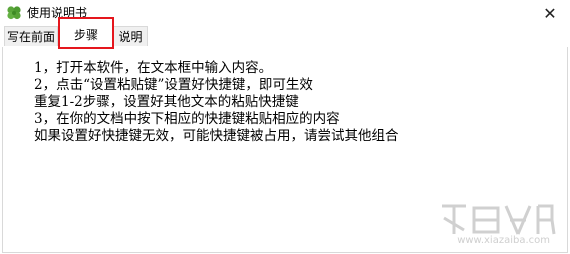 The image size is (570, 254). Describe the element at coordinates (166, 102) in the screenshot. I see `instruction-line: 重复1-2步骤，设置好其他文本的粘贴快捷键` at that location.